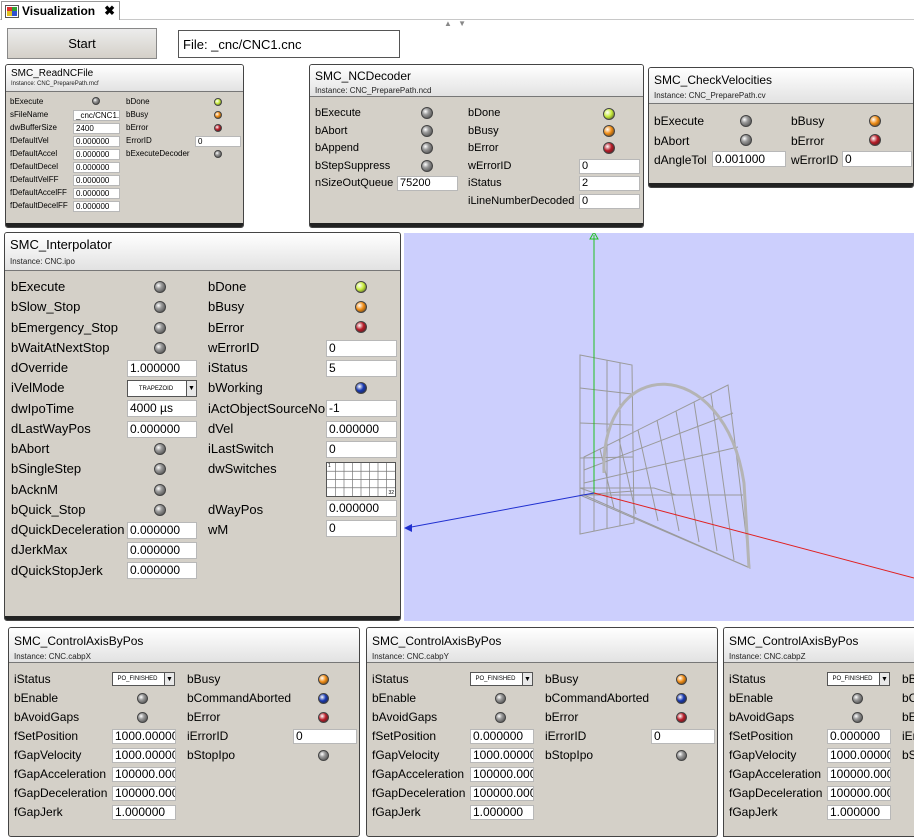 This screenshot has height=837, width=914. I want to click on scroll-arrows-icon: ▲ ▼, so click(456, 23).